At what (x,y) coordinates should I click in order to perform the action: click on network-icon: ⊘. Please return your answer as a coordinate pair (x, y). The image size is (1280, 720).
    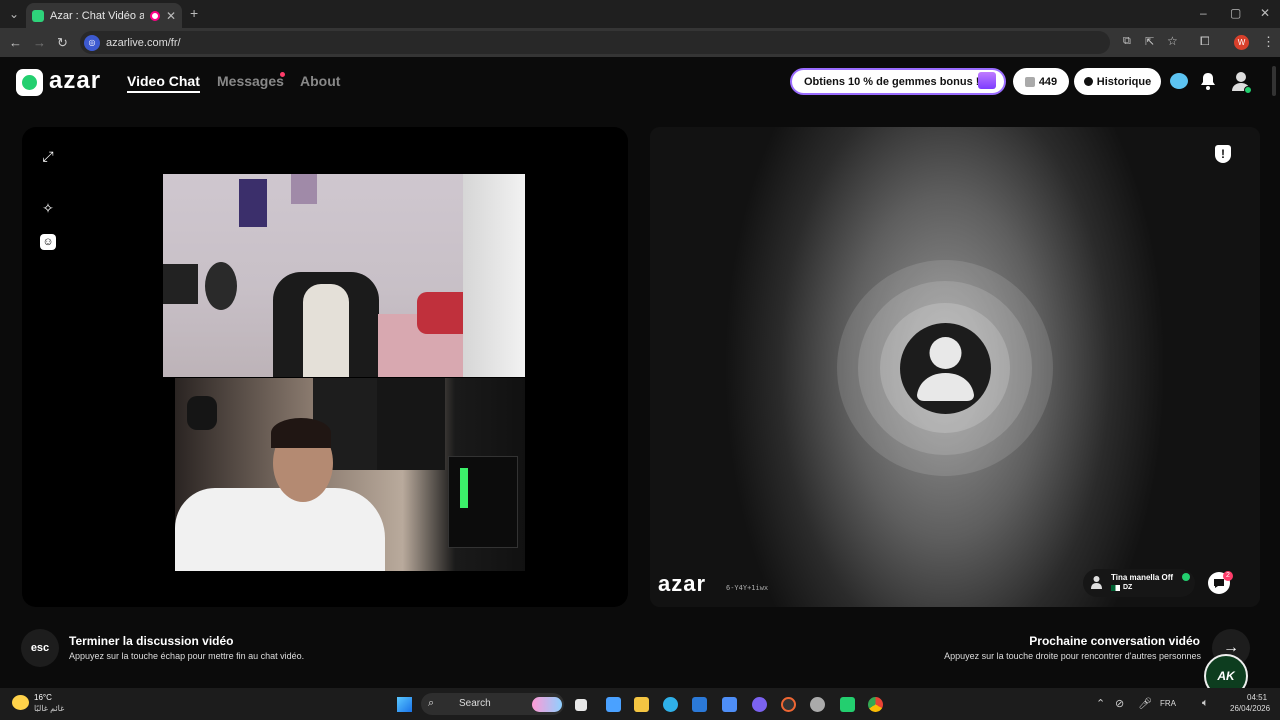
    Looking at the image, I should click on (1119, 703).